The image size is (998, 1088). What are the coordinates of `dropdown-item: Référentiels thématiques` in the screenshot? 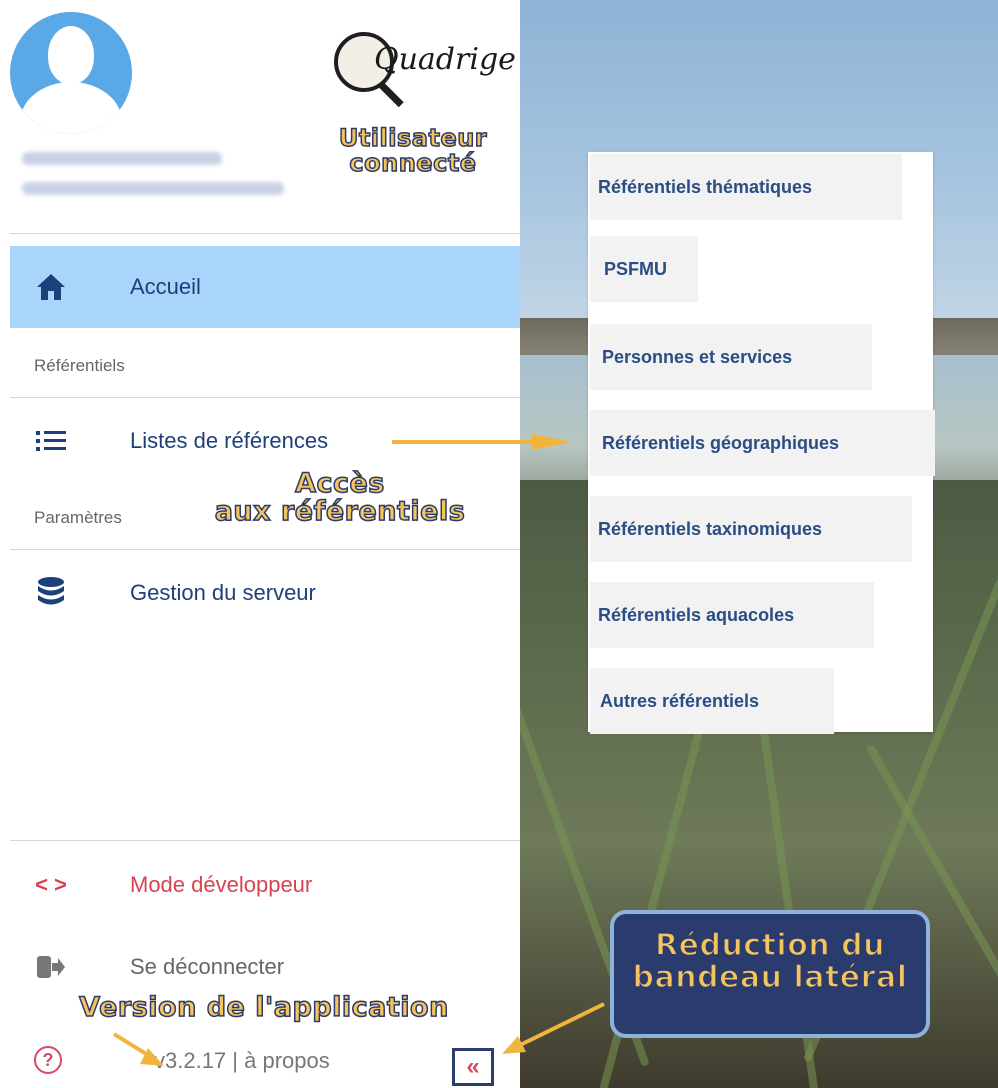 It's located at (746, 187).